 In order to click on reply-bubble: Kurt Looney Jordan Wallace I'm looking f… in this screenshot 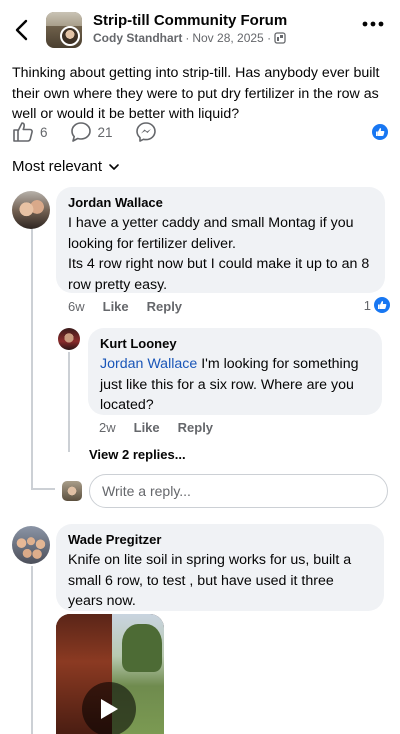, I will do `click(235, 371)`.